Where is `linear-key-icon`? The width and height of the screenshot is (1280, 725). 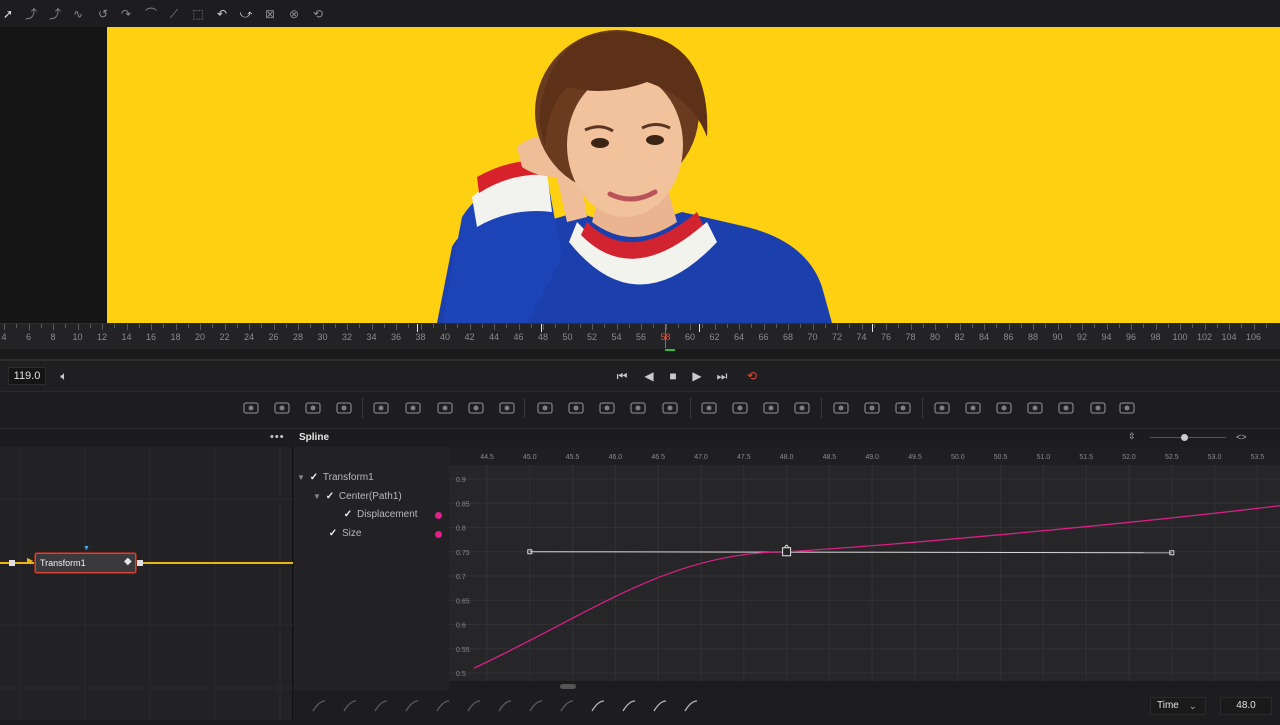
linear-key-icon is located at coordinates (350, 706).